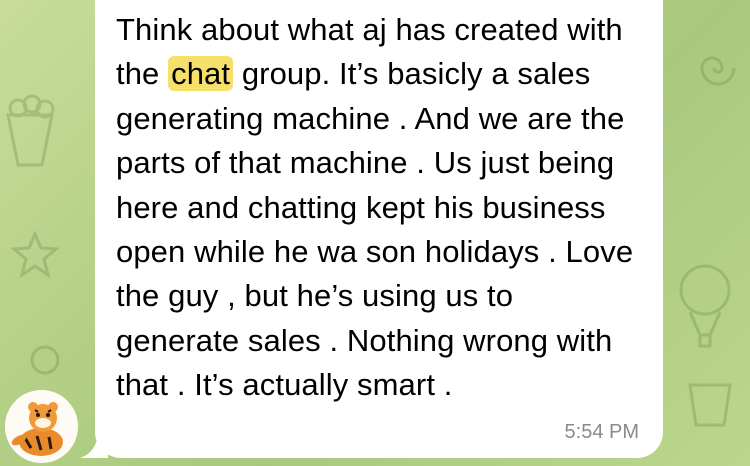 This screenshot has width=750, height=466. What do you see at coordinates (718, 71) in the screenshot?
I see `swirl-doodle-icon` at bounding box center [718, 71].